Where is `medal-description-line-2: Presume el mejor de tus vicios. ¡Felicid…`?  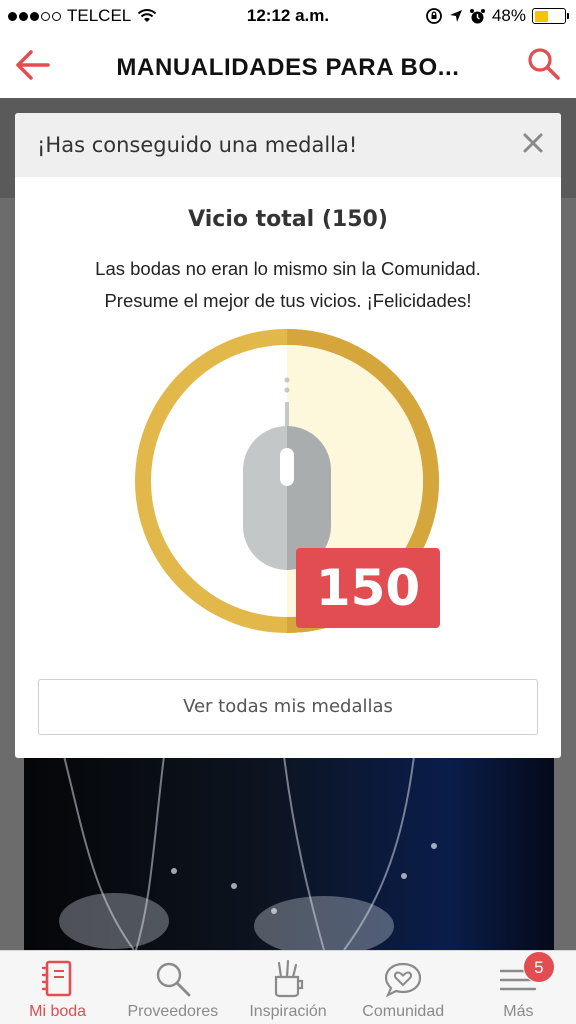
medal-description-line-2: Presume el mejor de tus vicios. ¡Felicid… is located at coordinates (288, 300).